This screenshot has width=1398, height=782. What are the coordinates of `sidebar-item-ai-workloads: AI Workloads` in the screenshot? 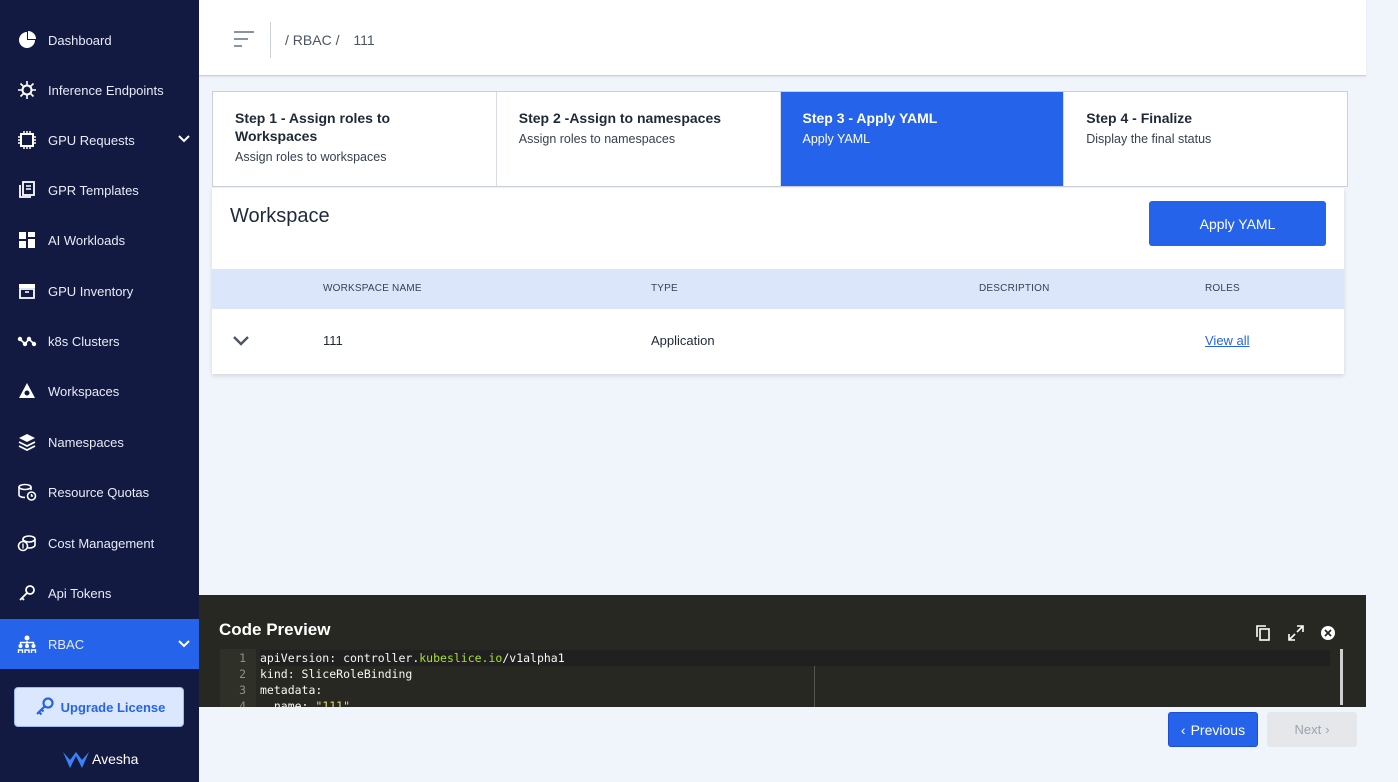 It's located at (99, 240).